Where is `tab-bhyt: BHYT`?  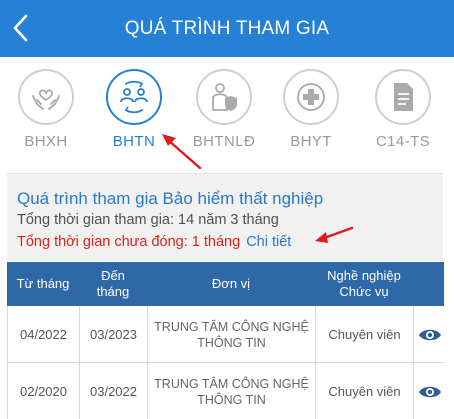
tab-bhyt: BHYT is located at coordinates (317, 113).